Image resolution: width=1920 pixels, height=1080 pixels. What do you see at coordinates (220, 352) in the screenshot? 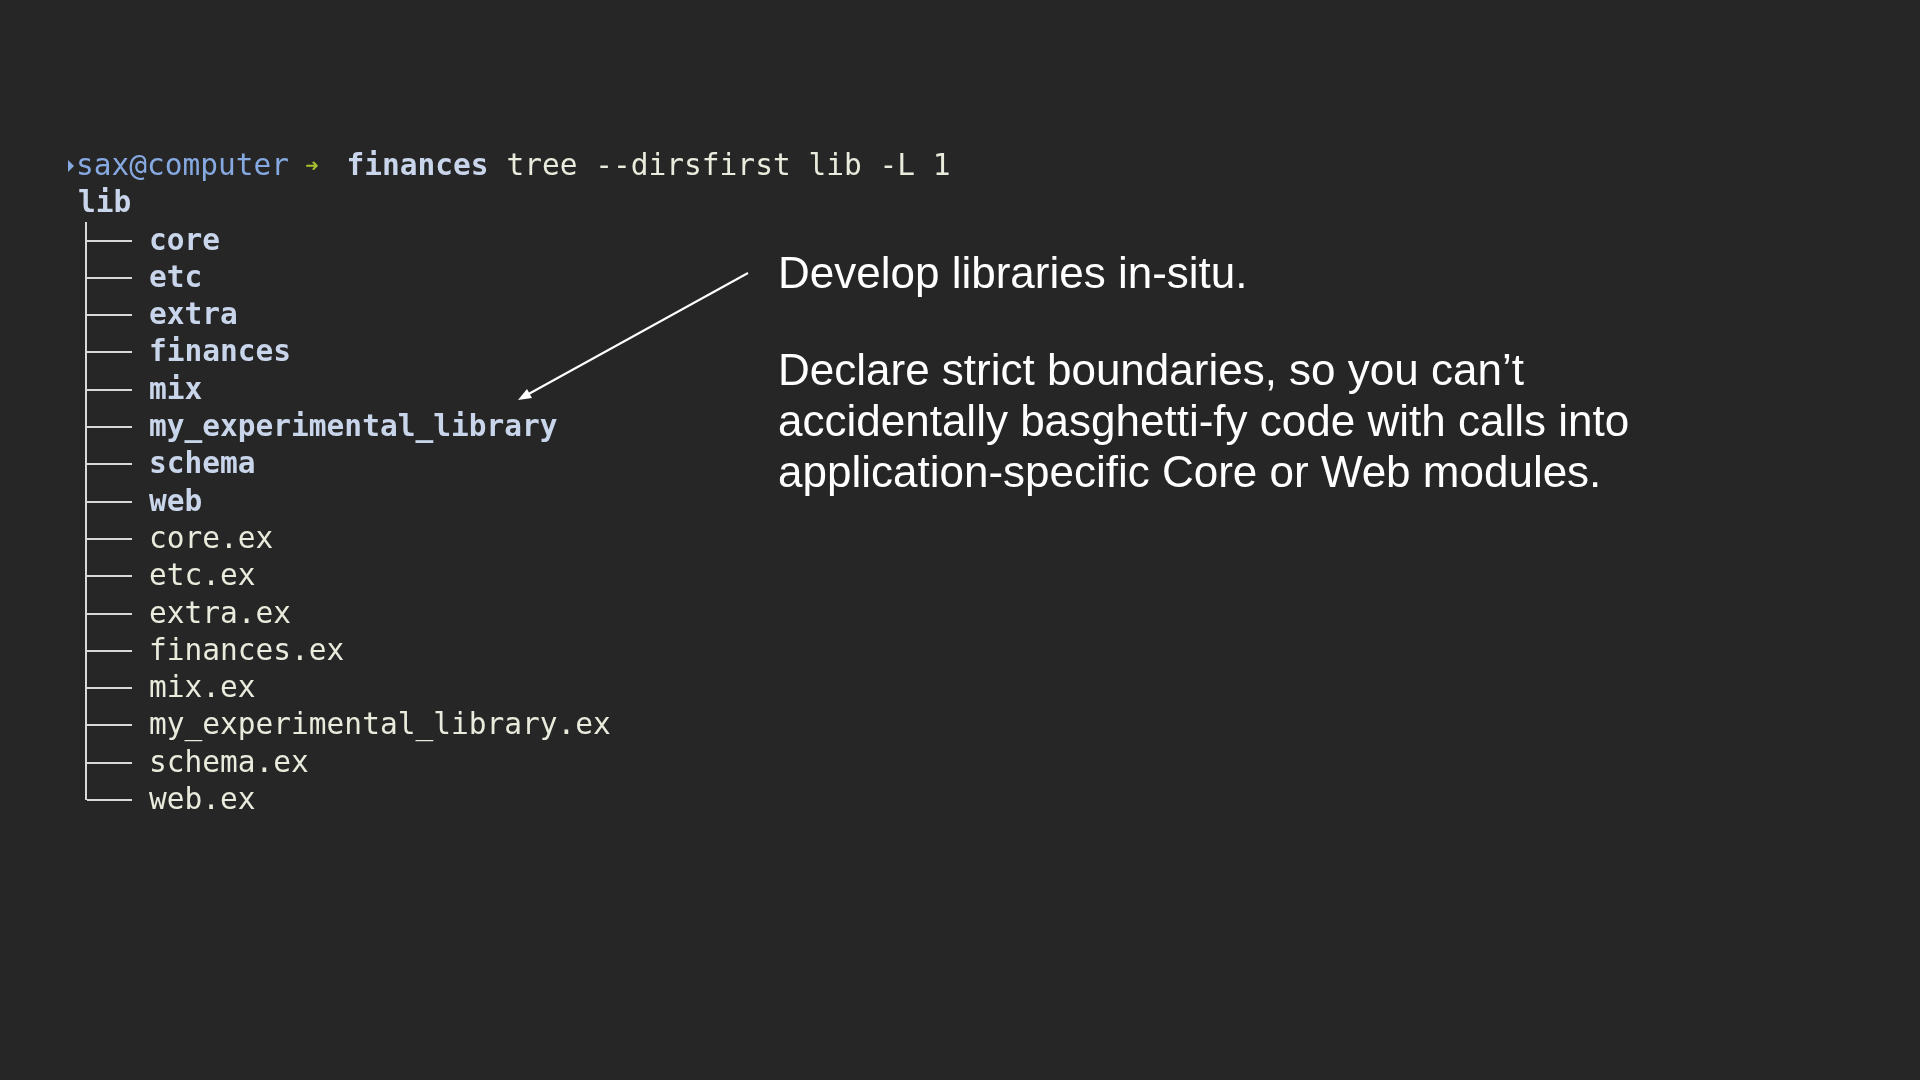
I see `directory-name: finances` at bounding box center [220, 352].